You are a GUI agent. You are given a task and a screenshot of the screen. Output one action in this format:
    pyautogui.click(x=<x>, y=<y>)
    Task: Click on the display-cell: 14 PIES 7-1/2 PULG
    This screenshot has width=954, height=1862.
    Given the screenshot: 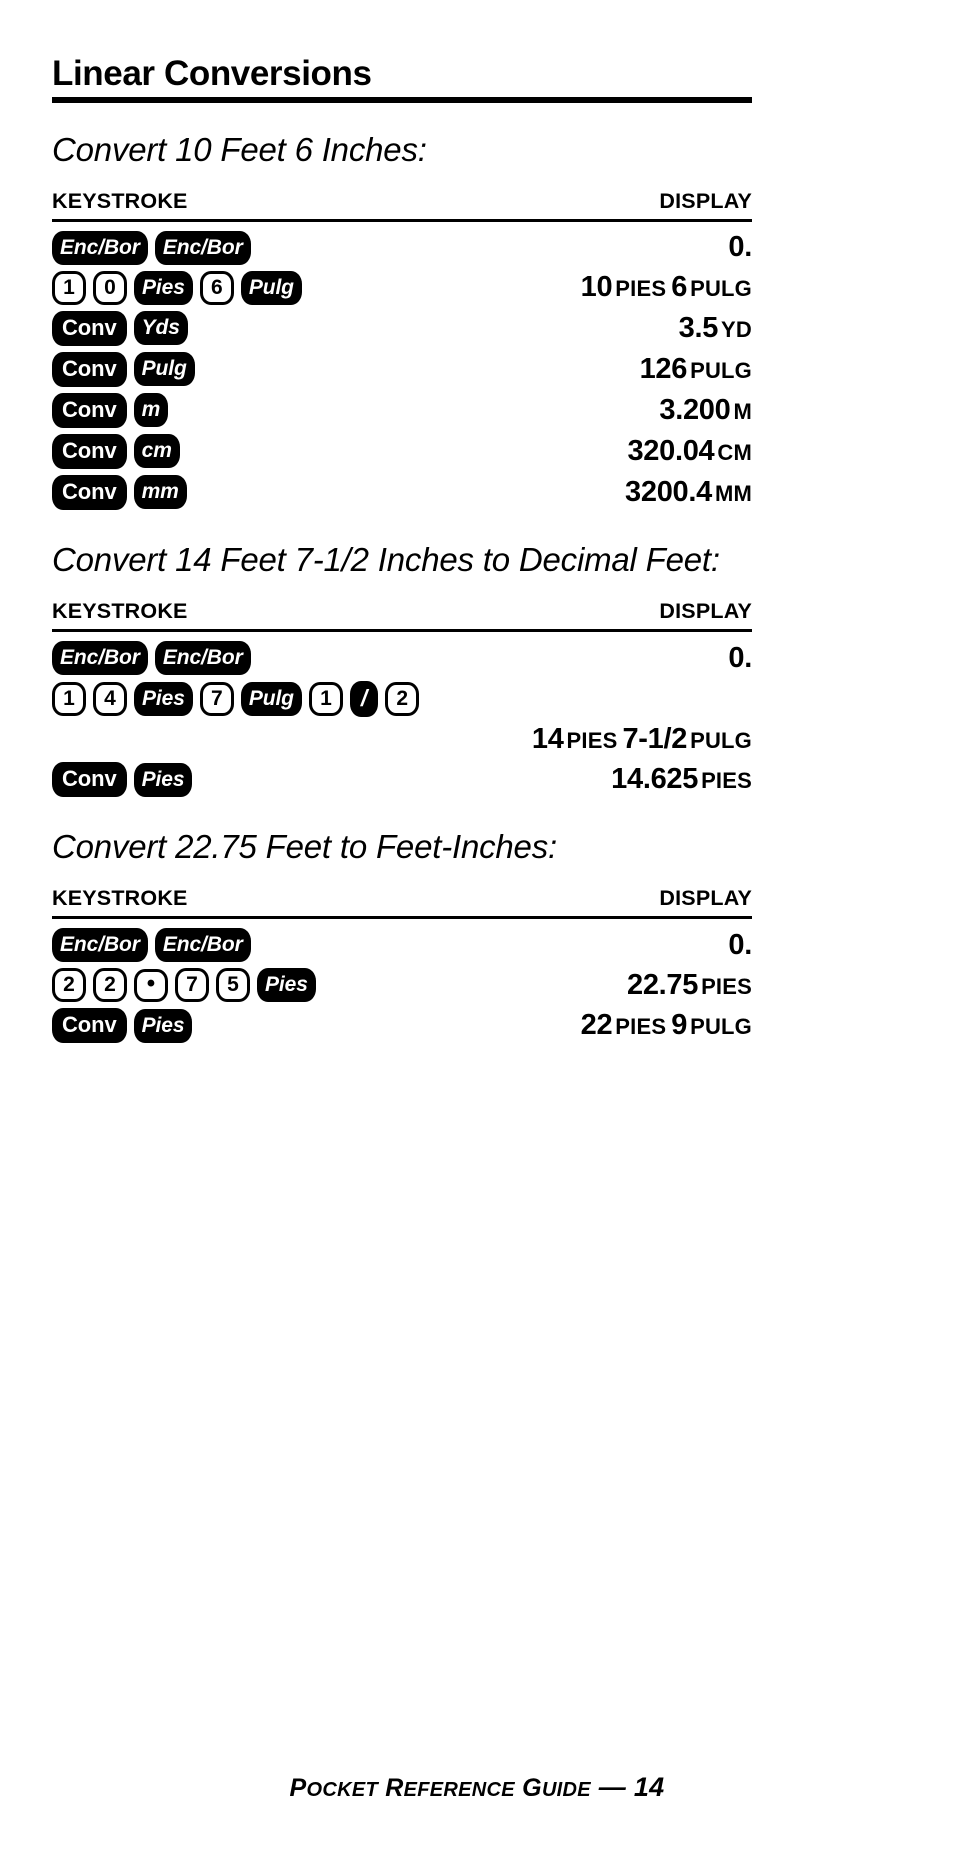 What is the action you would take?
    pyautogui.click(x=577, y=739)
    